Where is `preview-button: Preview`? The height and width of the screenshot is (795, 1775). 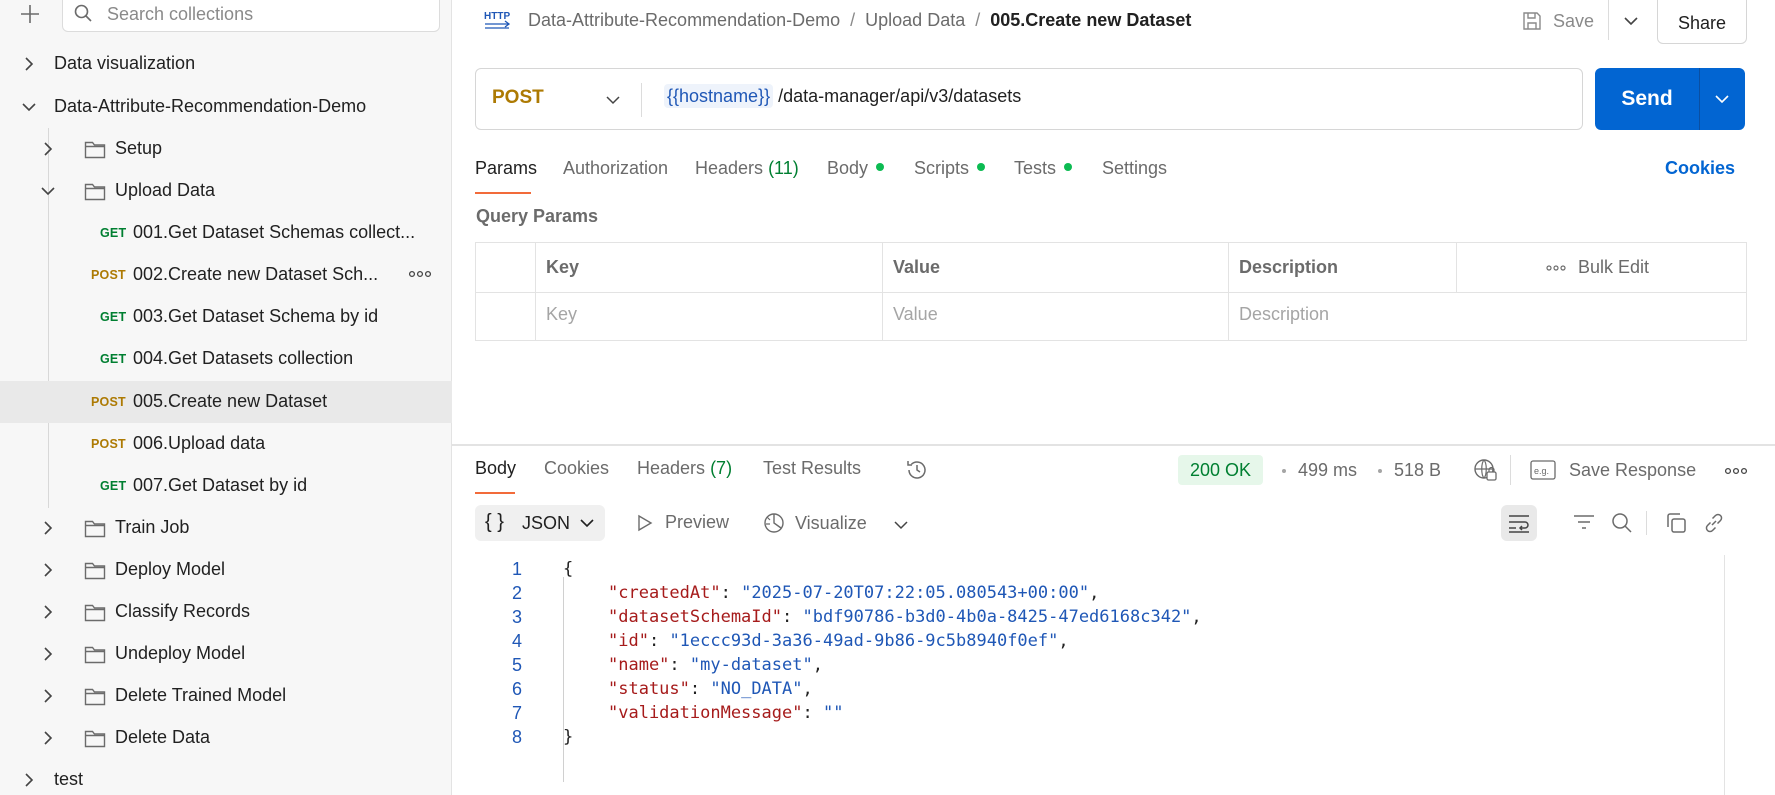
preview-button: Preview is located at coordinates (682, 522).